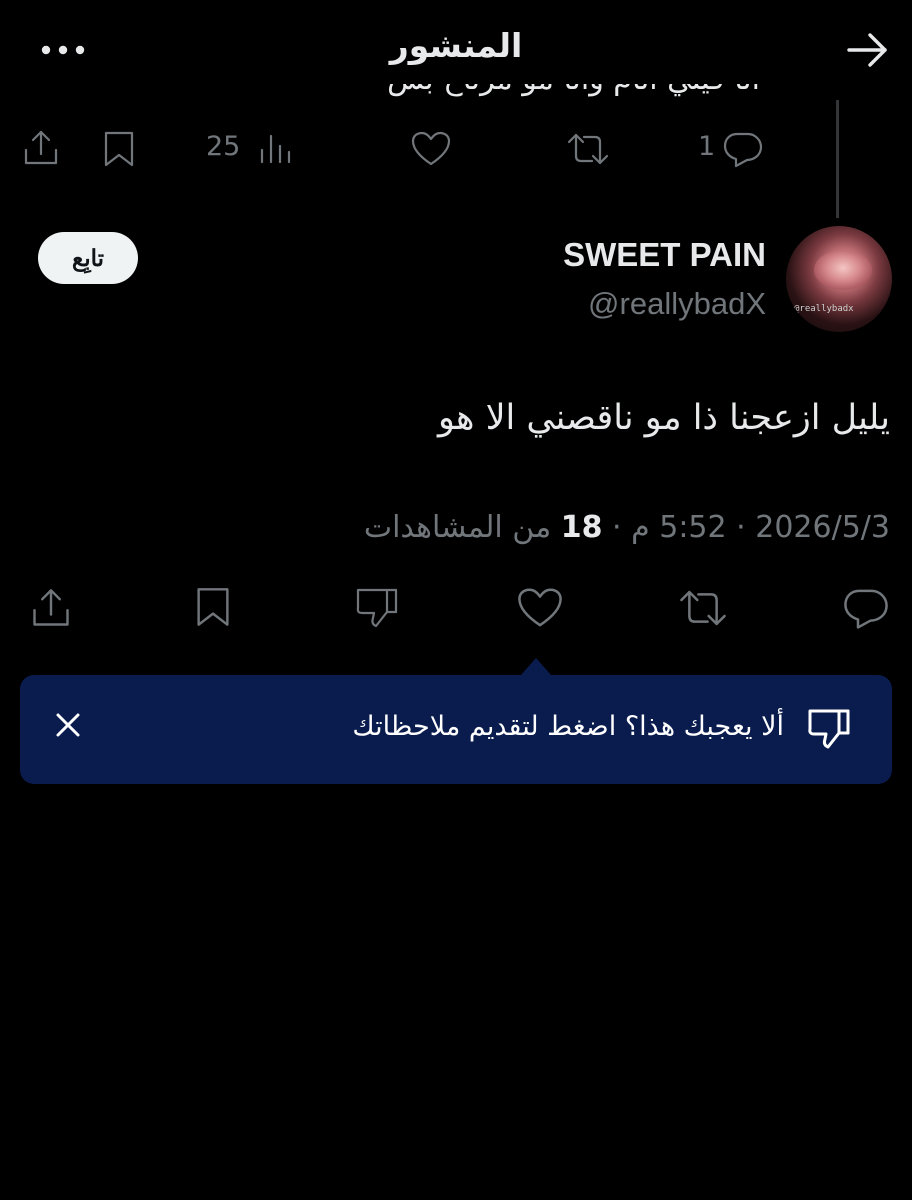 The width and height of the screenshot is (912, 1200). I want to click on bookmark-button-previous, so click(119, 149).